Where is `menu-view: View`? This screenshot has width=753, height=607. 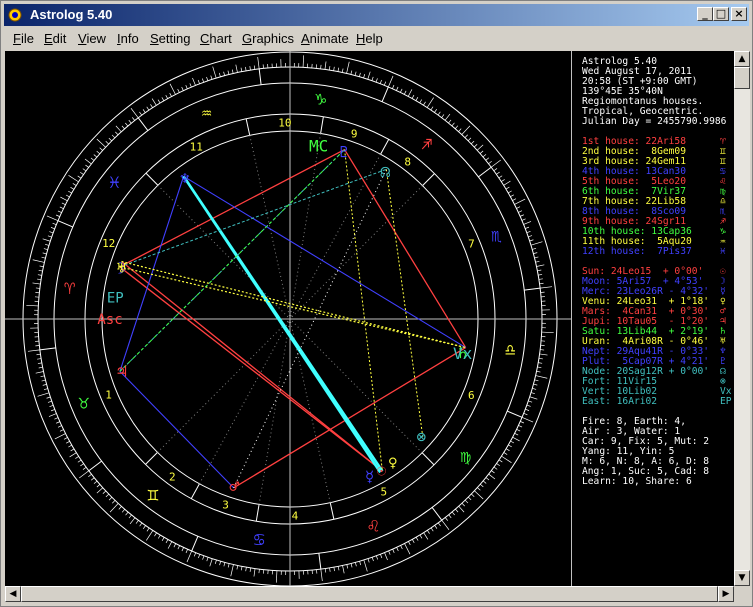 menu-view: View is located at coordinates (92, 39).